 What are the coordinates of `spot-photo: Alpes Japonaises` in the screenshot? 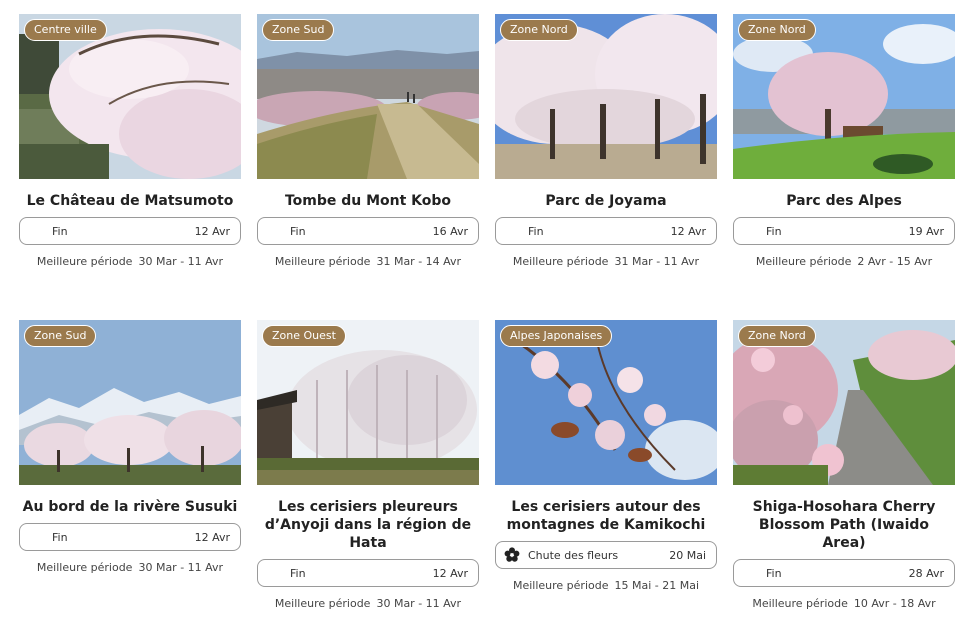 It's located at (606, 402).